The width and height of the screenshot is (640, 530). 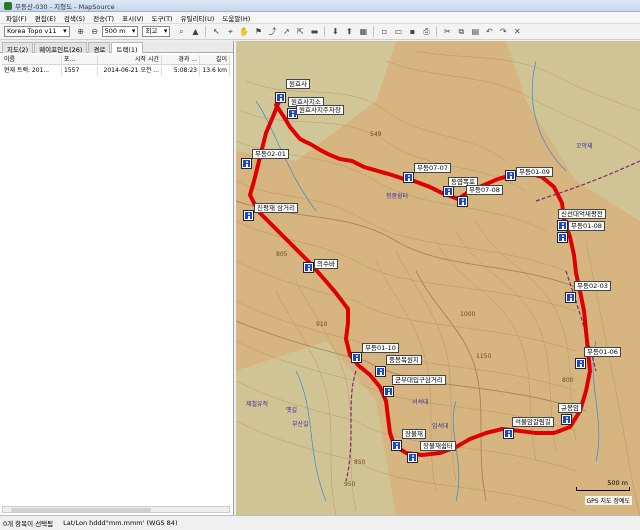 What do you see at coordinates (236, 18) in the screenshot?
I see `menu-help: 도움말(H)` at bounding box center [236, 18].